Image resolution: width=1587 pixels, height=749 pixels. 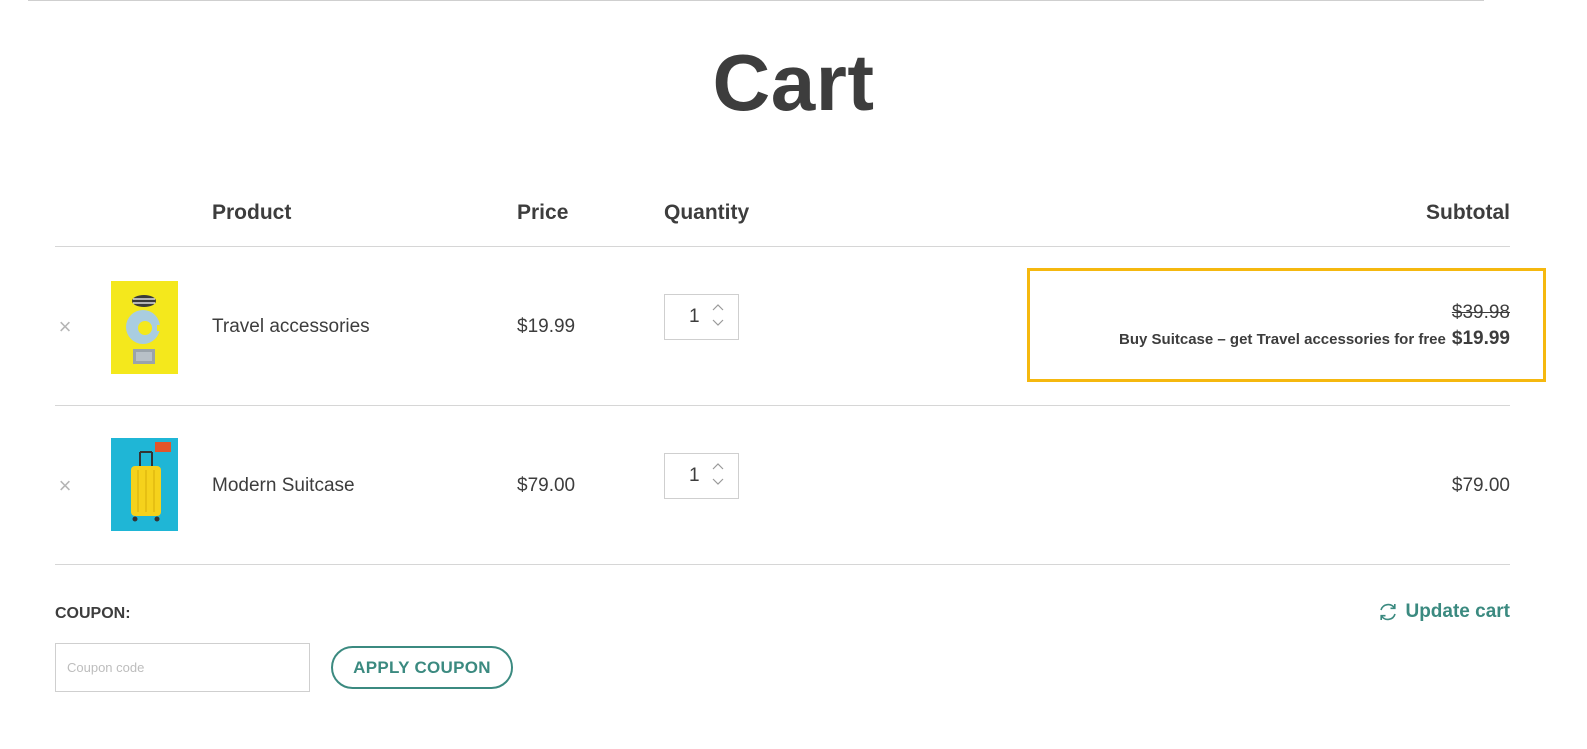 I want to click on header-subtotal: Subtotal, so click(x=1468, y=212).